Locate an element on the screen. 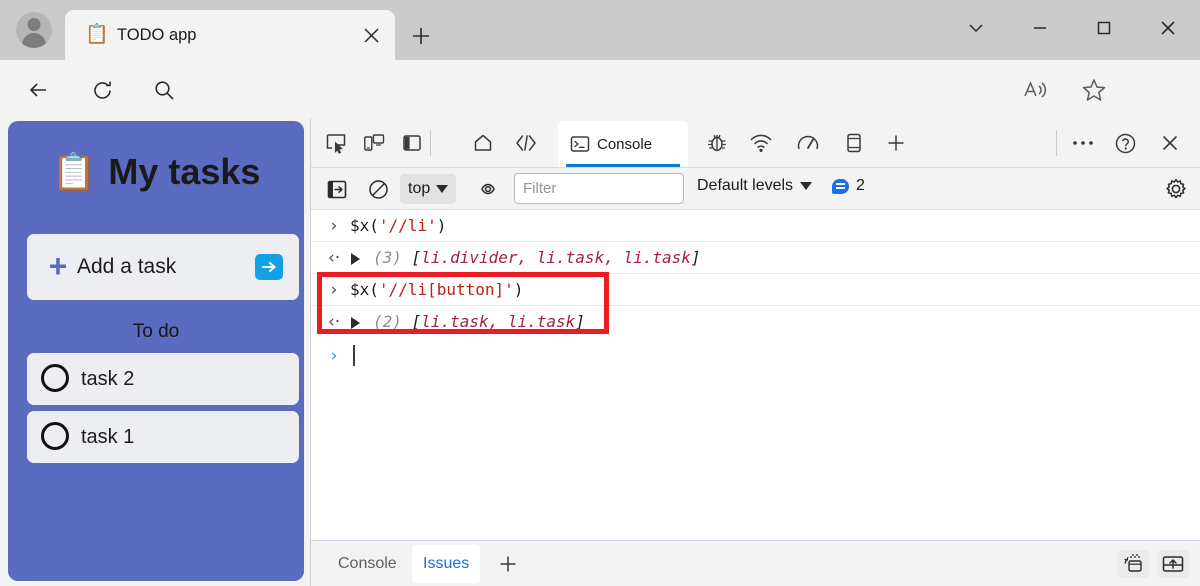  message-bubble-icon is located at coordinates (840, 186).